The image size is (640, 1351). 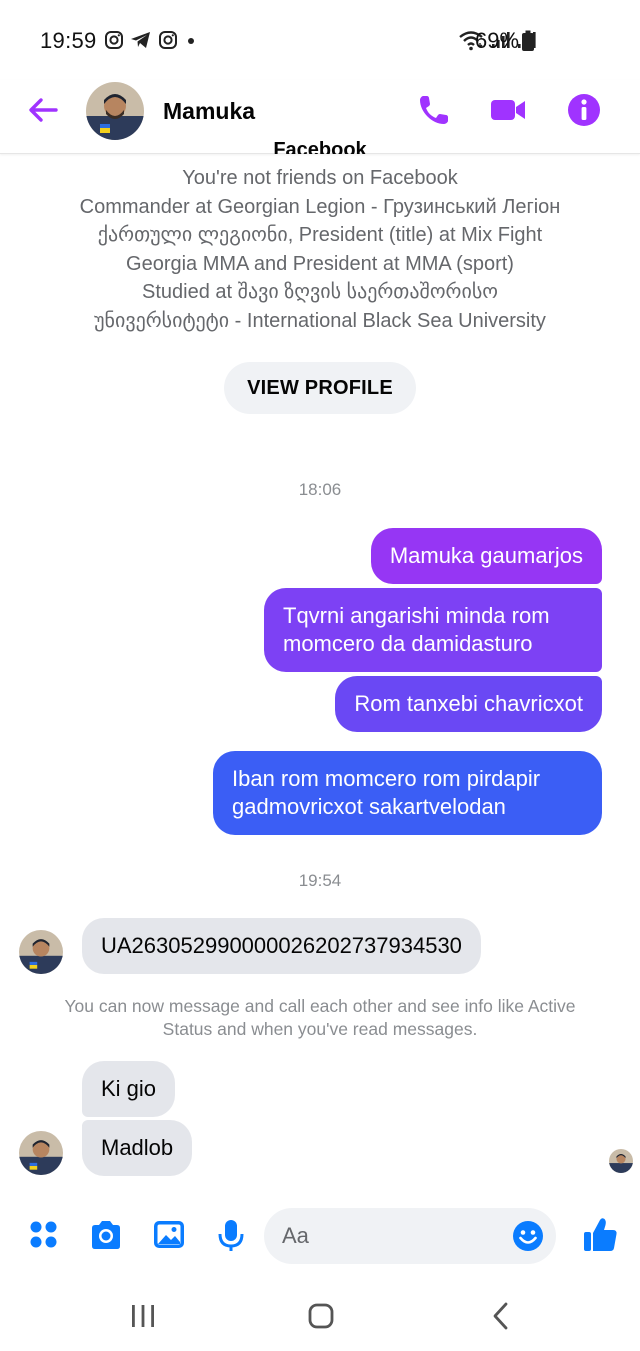 I want to click on info-button, so click(x=584, y=110).